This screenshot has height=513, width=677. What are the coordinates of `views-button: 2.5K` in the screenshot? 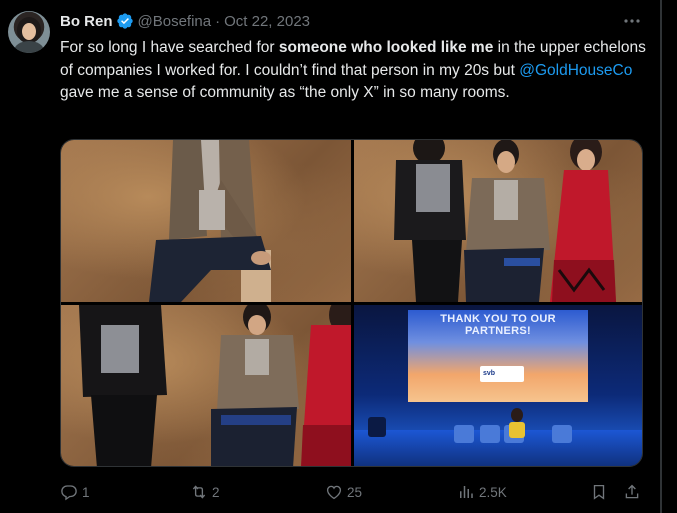 It's located at (482, 492).